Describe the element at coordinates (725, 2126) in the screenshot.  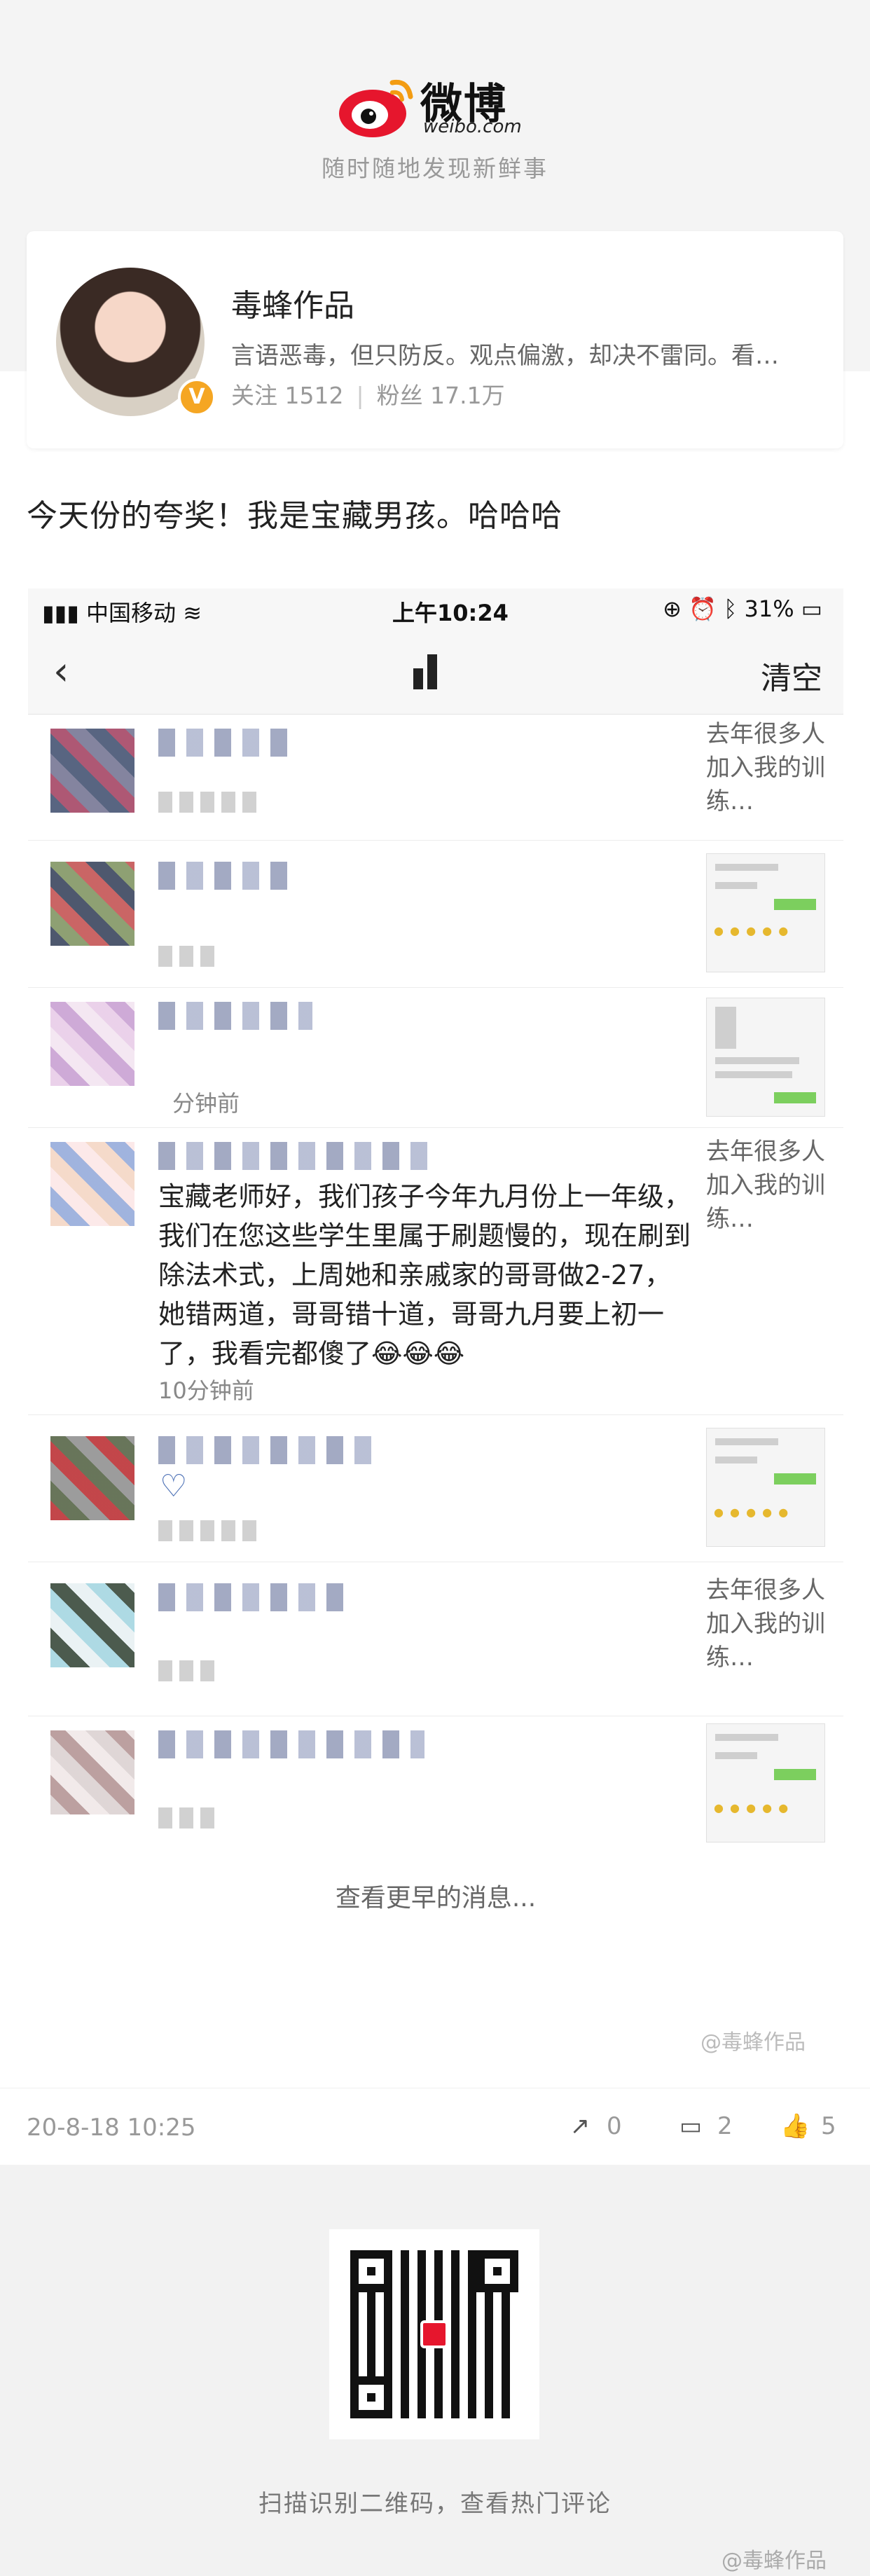
I see `comment-count: 2` at that location.